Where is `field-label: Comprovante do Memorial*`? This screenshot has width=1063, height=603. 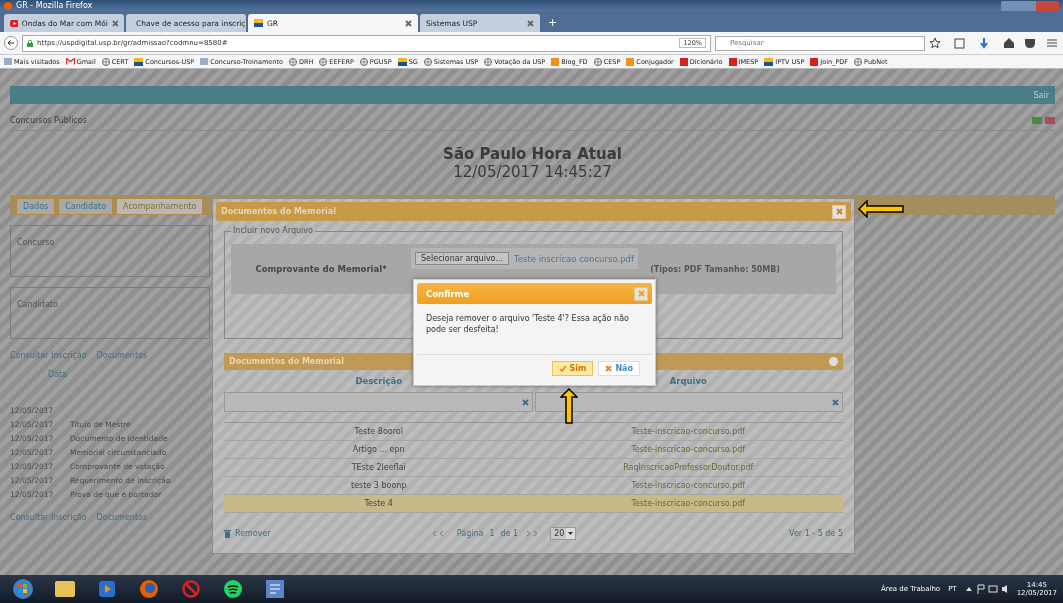 field-label: Comprovante do Memorial* is located at coordinates (321, 269).